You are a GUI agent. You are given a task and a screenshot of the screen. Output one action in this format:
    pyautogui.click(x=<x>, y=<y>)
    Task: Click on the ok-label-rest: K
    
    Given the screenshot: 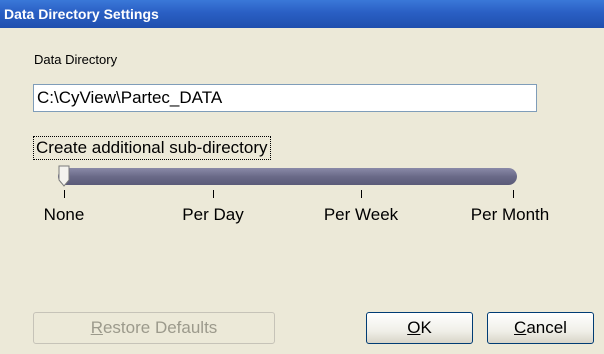 What is the action you would take?
    pyautogui.click(x=426, y=327)
    